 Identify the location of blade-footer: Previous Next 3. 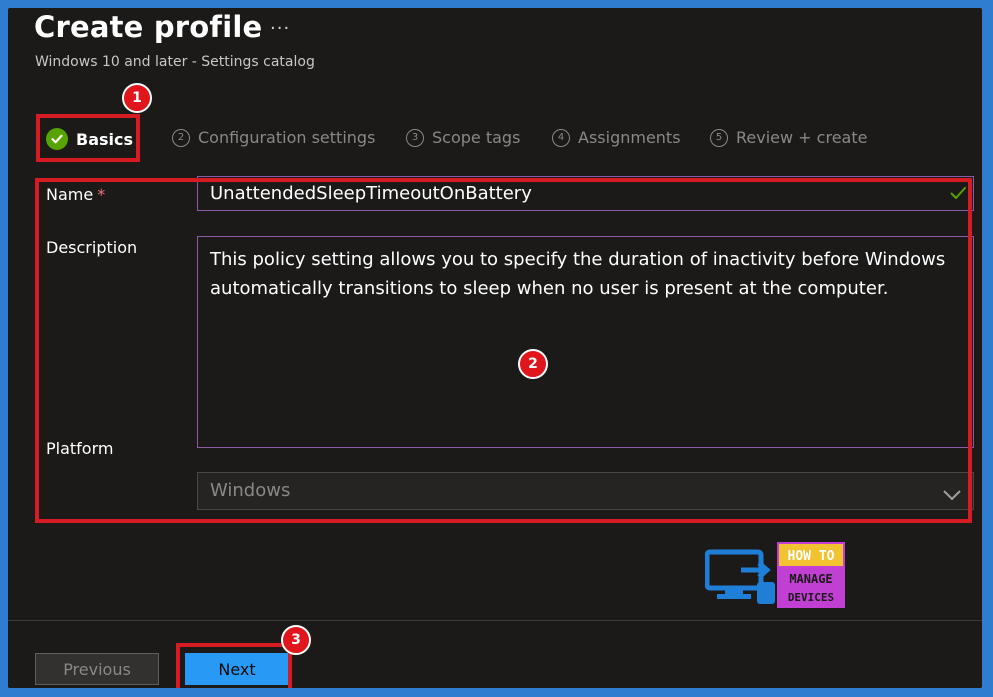
(495, 654).